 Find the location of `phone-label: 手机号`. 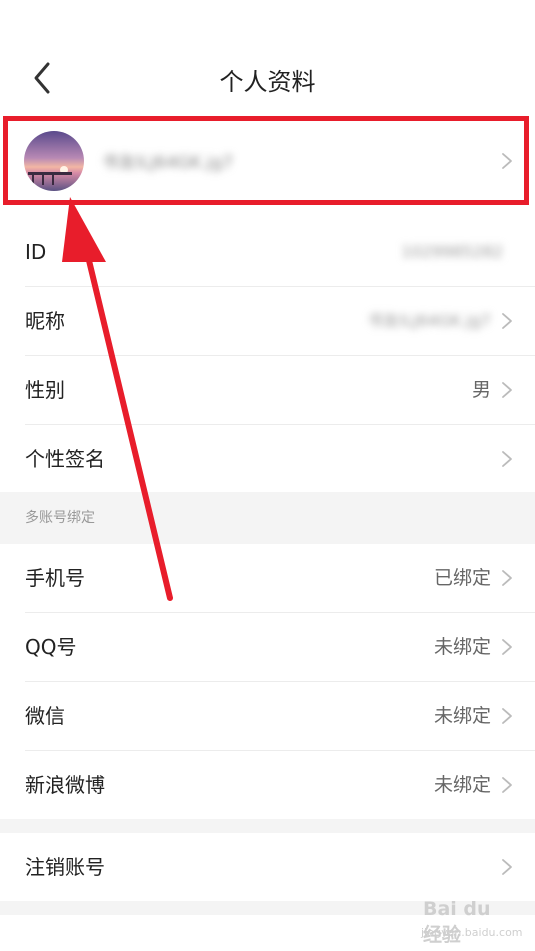

phone-label: 手机号 is located at coordinates (55, 578).